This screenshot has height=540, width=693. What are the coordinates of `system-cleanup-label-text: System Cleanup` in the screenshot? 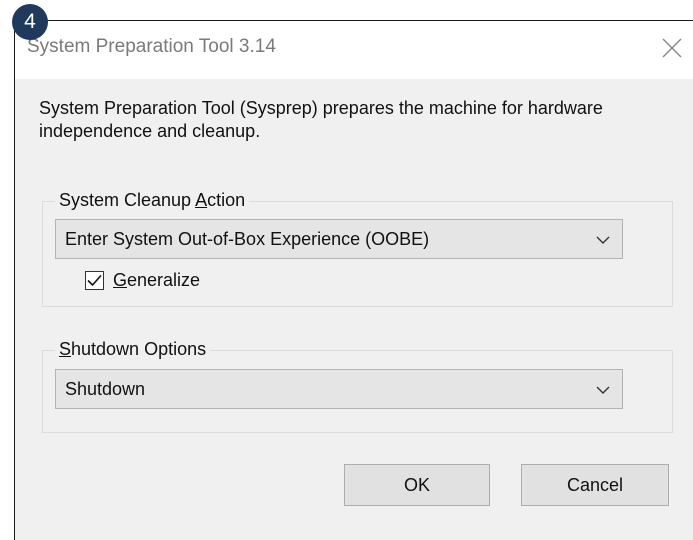 It's located at (127, 200).